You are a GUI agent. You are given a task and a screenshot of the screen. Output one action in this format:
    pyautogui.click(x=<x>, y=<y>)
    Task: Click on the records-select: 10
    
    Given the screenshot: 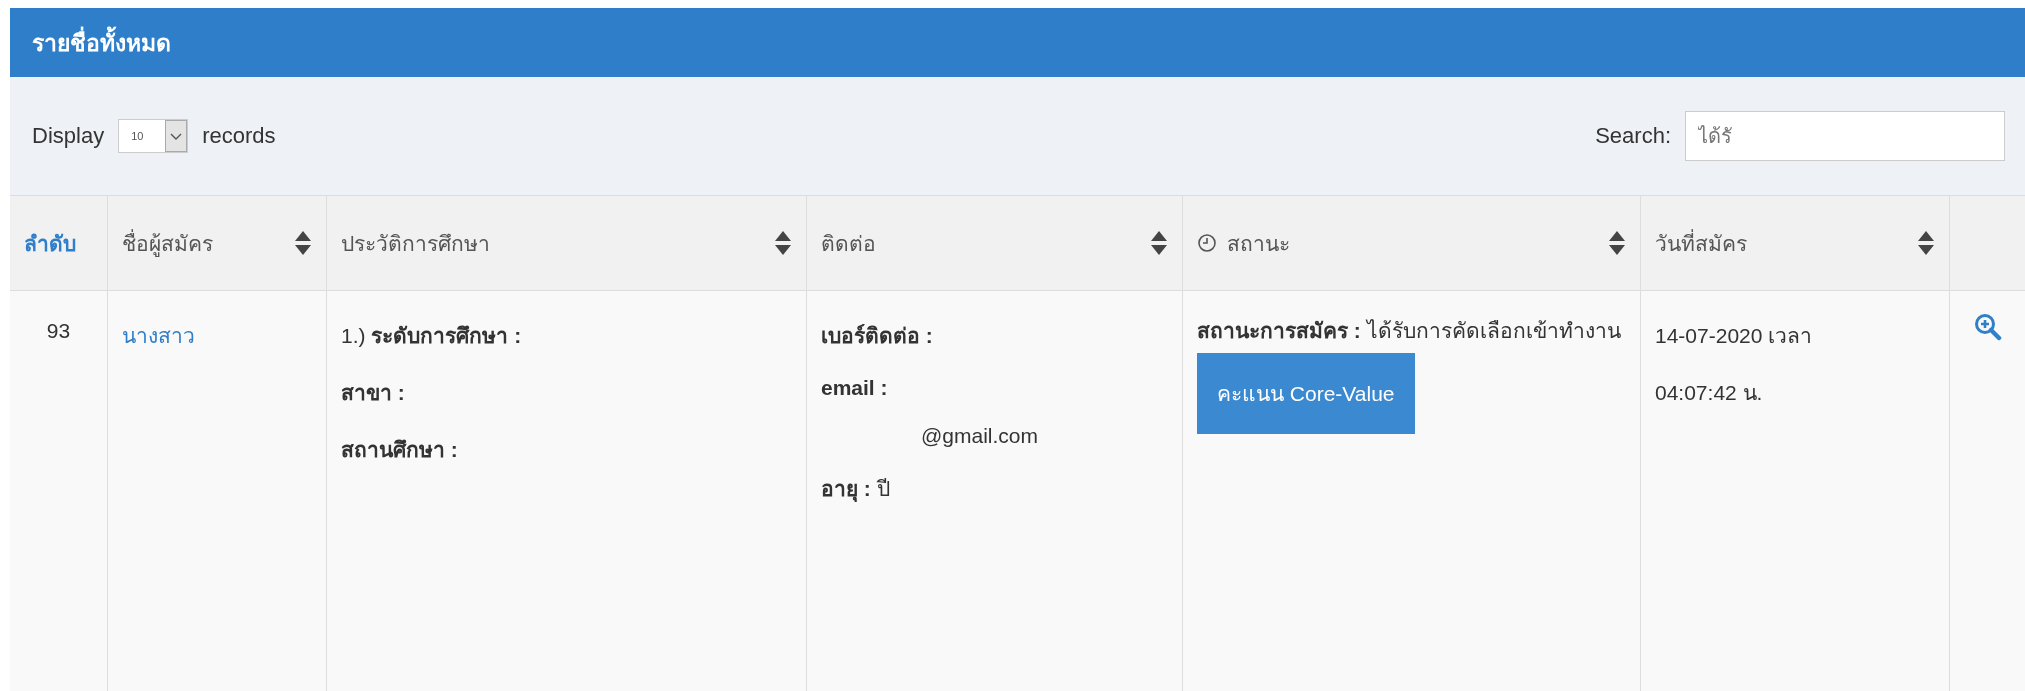 What is the action you would take?
    pyautogui.click(x=153, y=136)
    